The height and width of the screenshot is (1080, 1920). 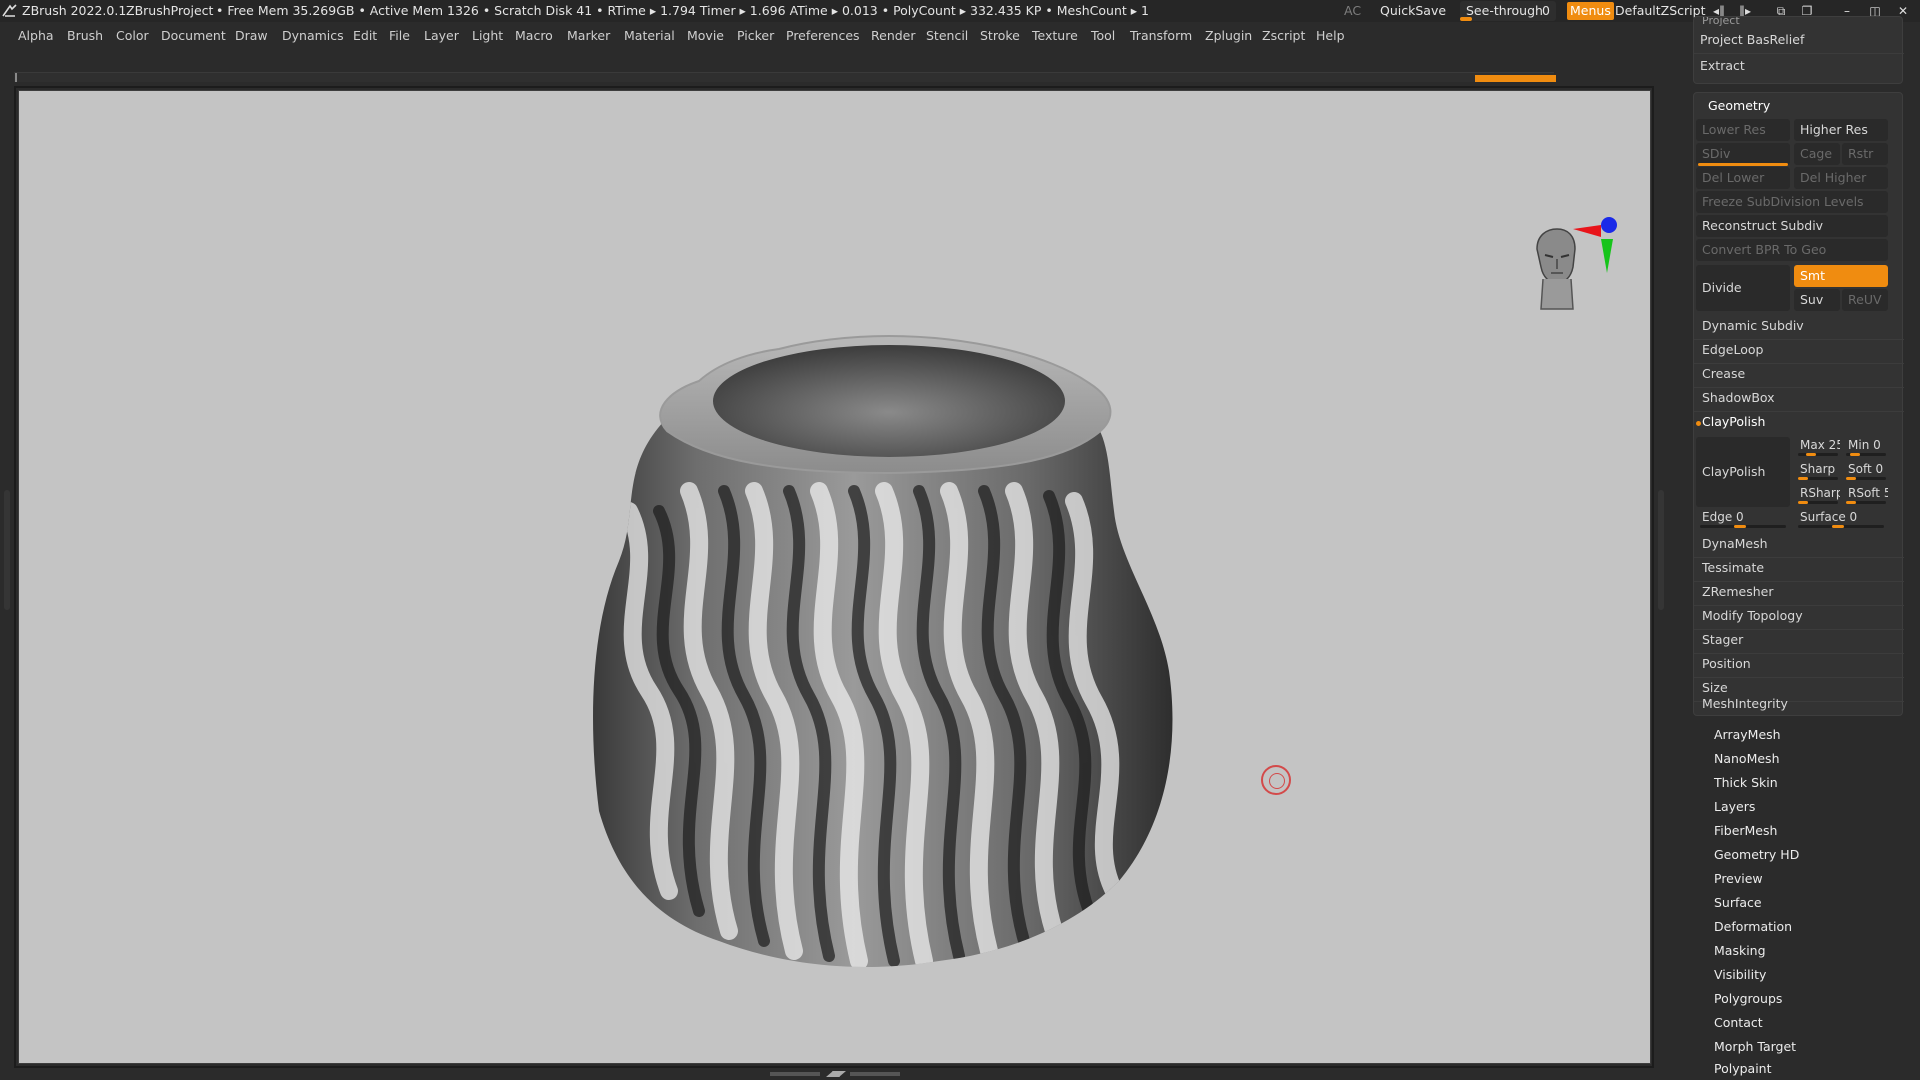 I want to click on deformation-subpalette: Deformation, so click(x=1808, y=927).